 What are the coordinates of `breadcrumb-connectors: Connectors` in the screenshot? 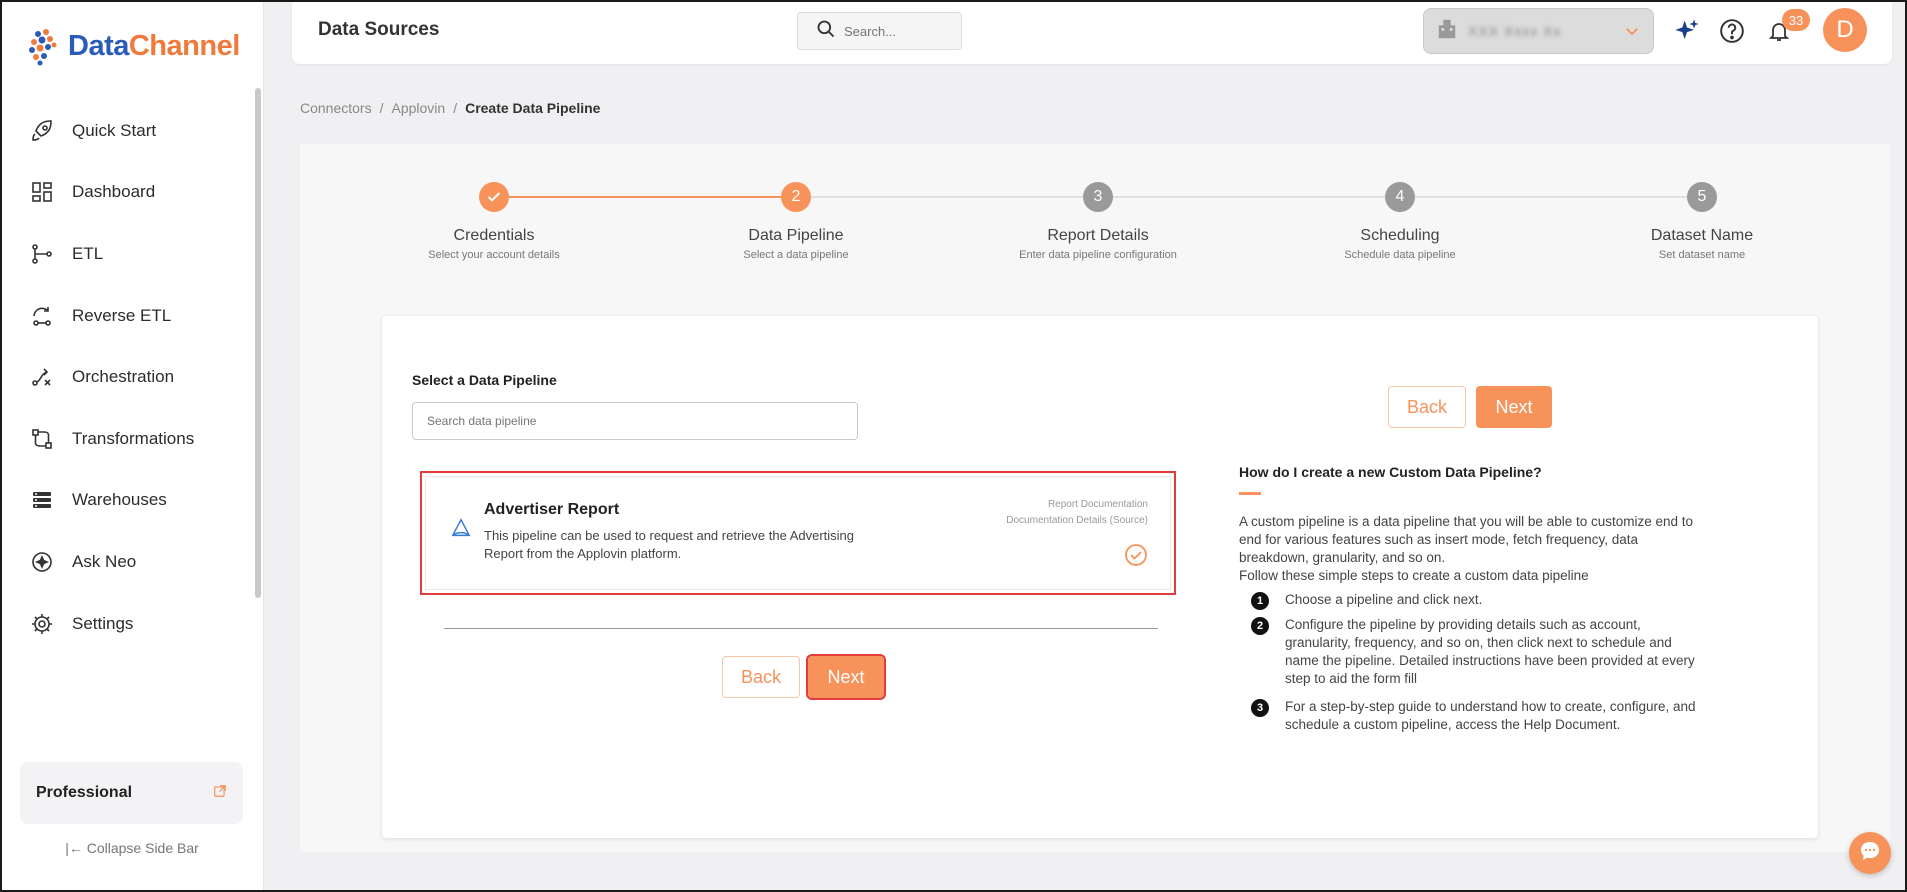 It's located at (336, 108).